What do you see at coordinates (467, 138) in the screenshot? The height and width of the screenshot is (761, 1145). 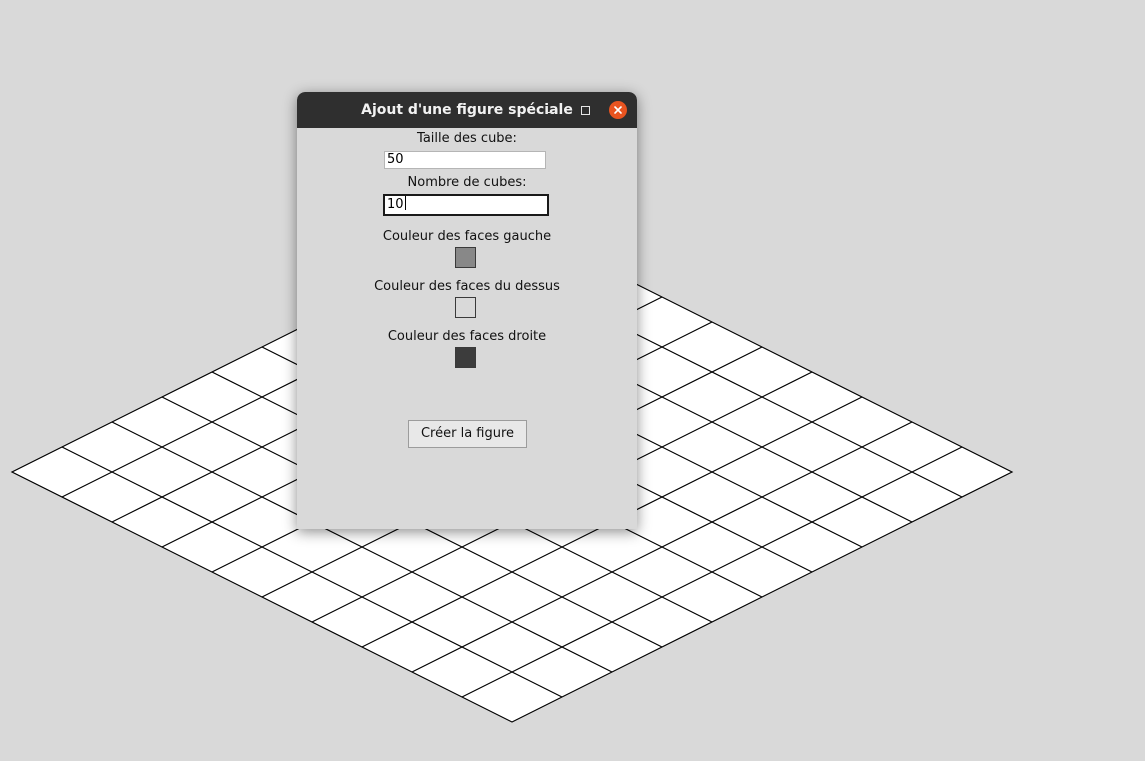 I see `cube-size-label: Taille des cube:` at bounding box center [467, 138].